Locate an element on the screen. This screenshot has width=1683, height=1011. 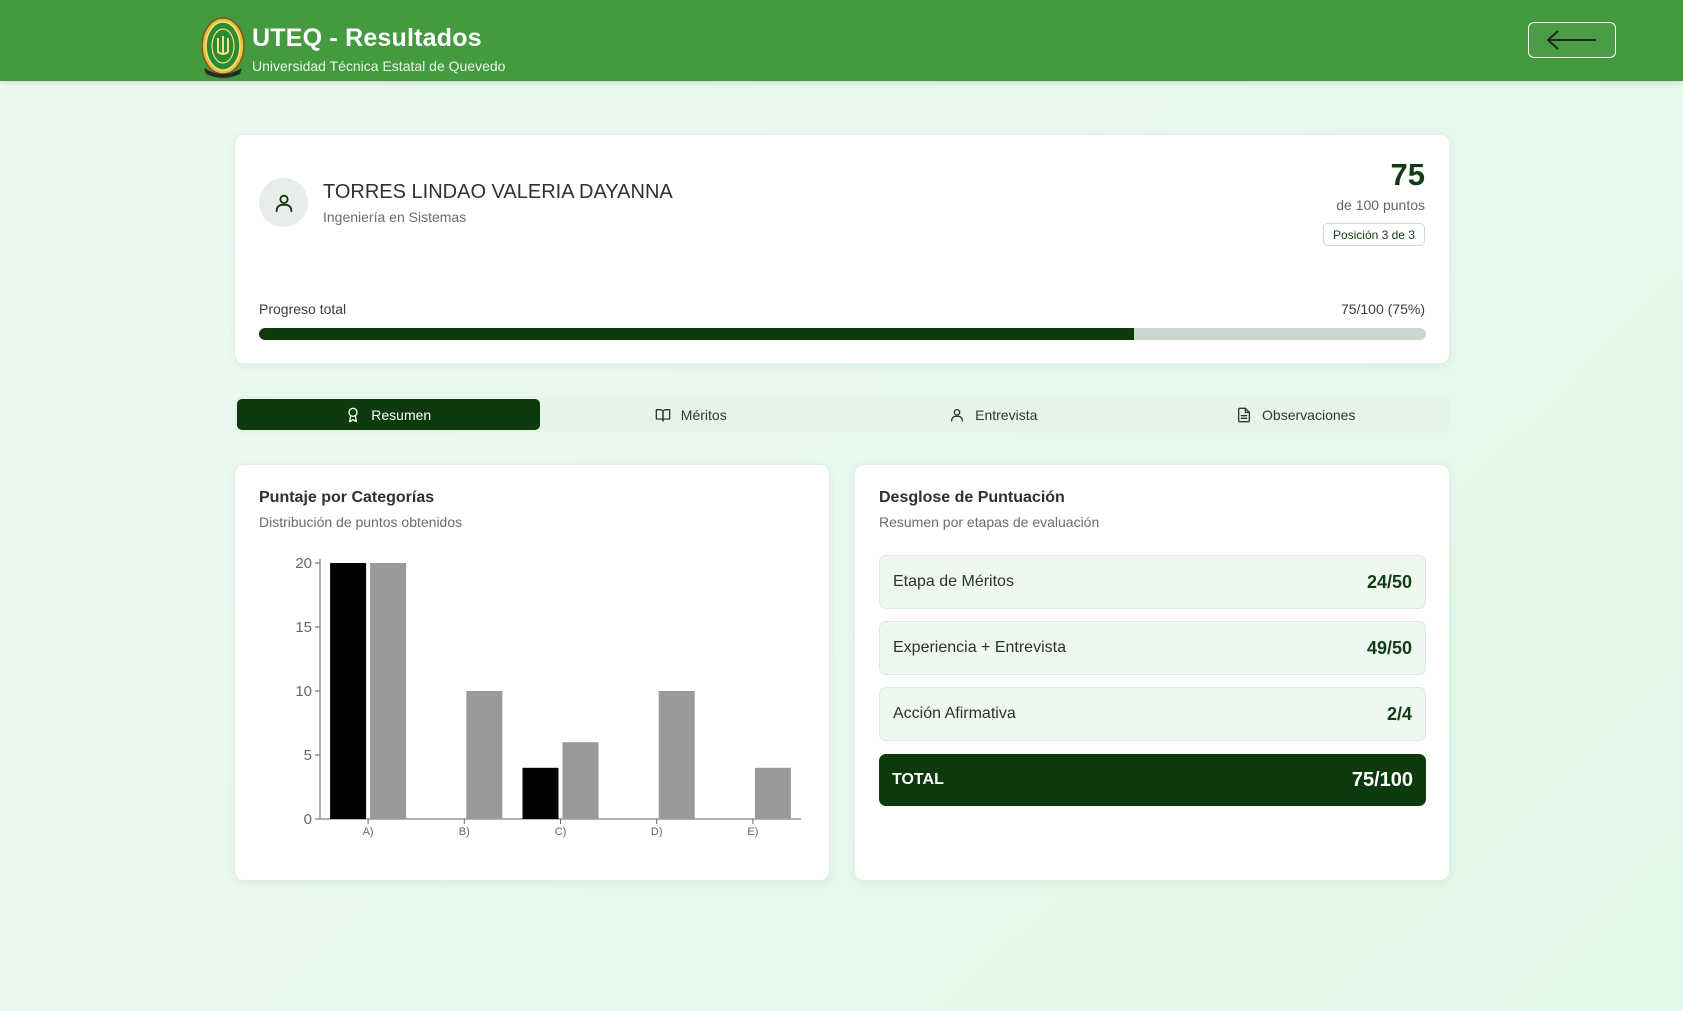
x-tick-label: E) is located at coordinates (752, 832).